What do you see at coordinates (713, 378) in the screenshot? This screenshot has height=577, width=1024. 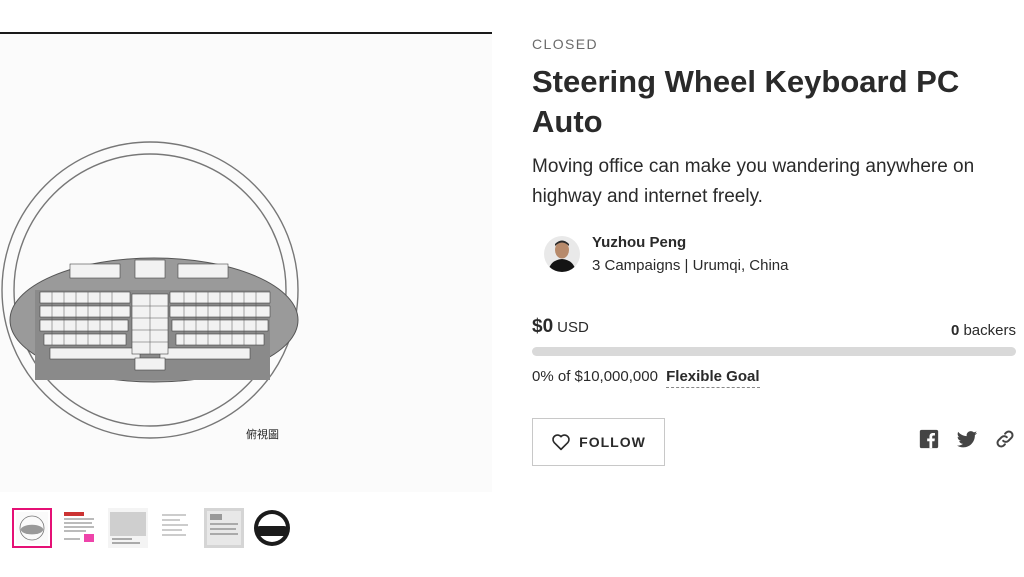 I see `goal-type-link: Flexible Goal` at bounding box center [713, 378].